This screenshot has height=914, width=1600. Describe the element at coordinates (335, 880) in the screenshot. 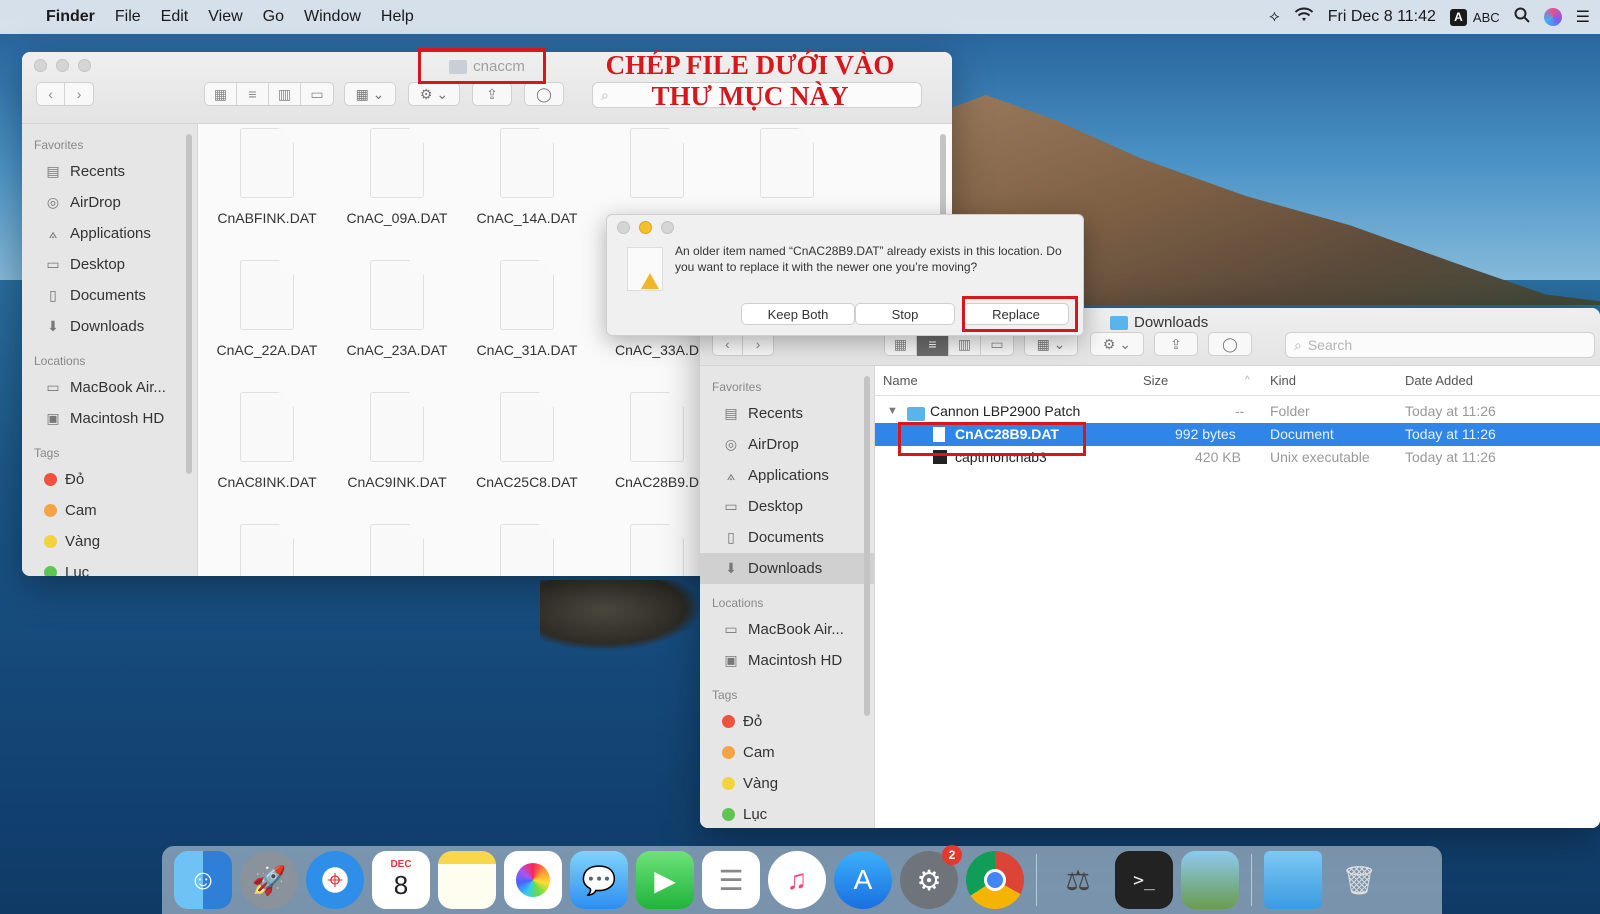

I see `safari-dock-icon: ⌖` at that location.